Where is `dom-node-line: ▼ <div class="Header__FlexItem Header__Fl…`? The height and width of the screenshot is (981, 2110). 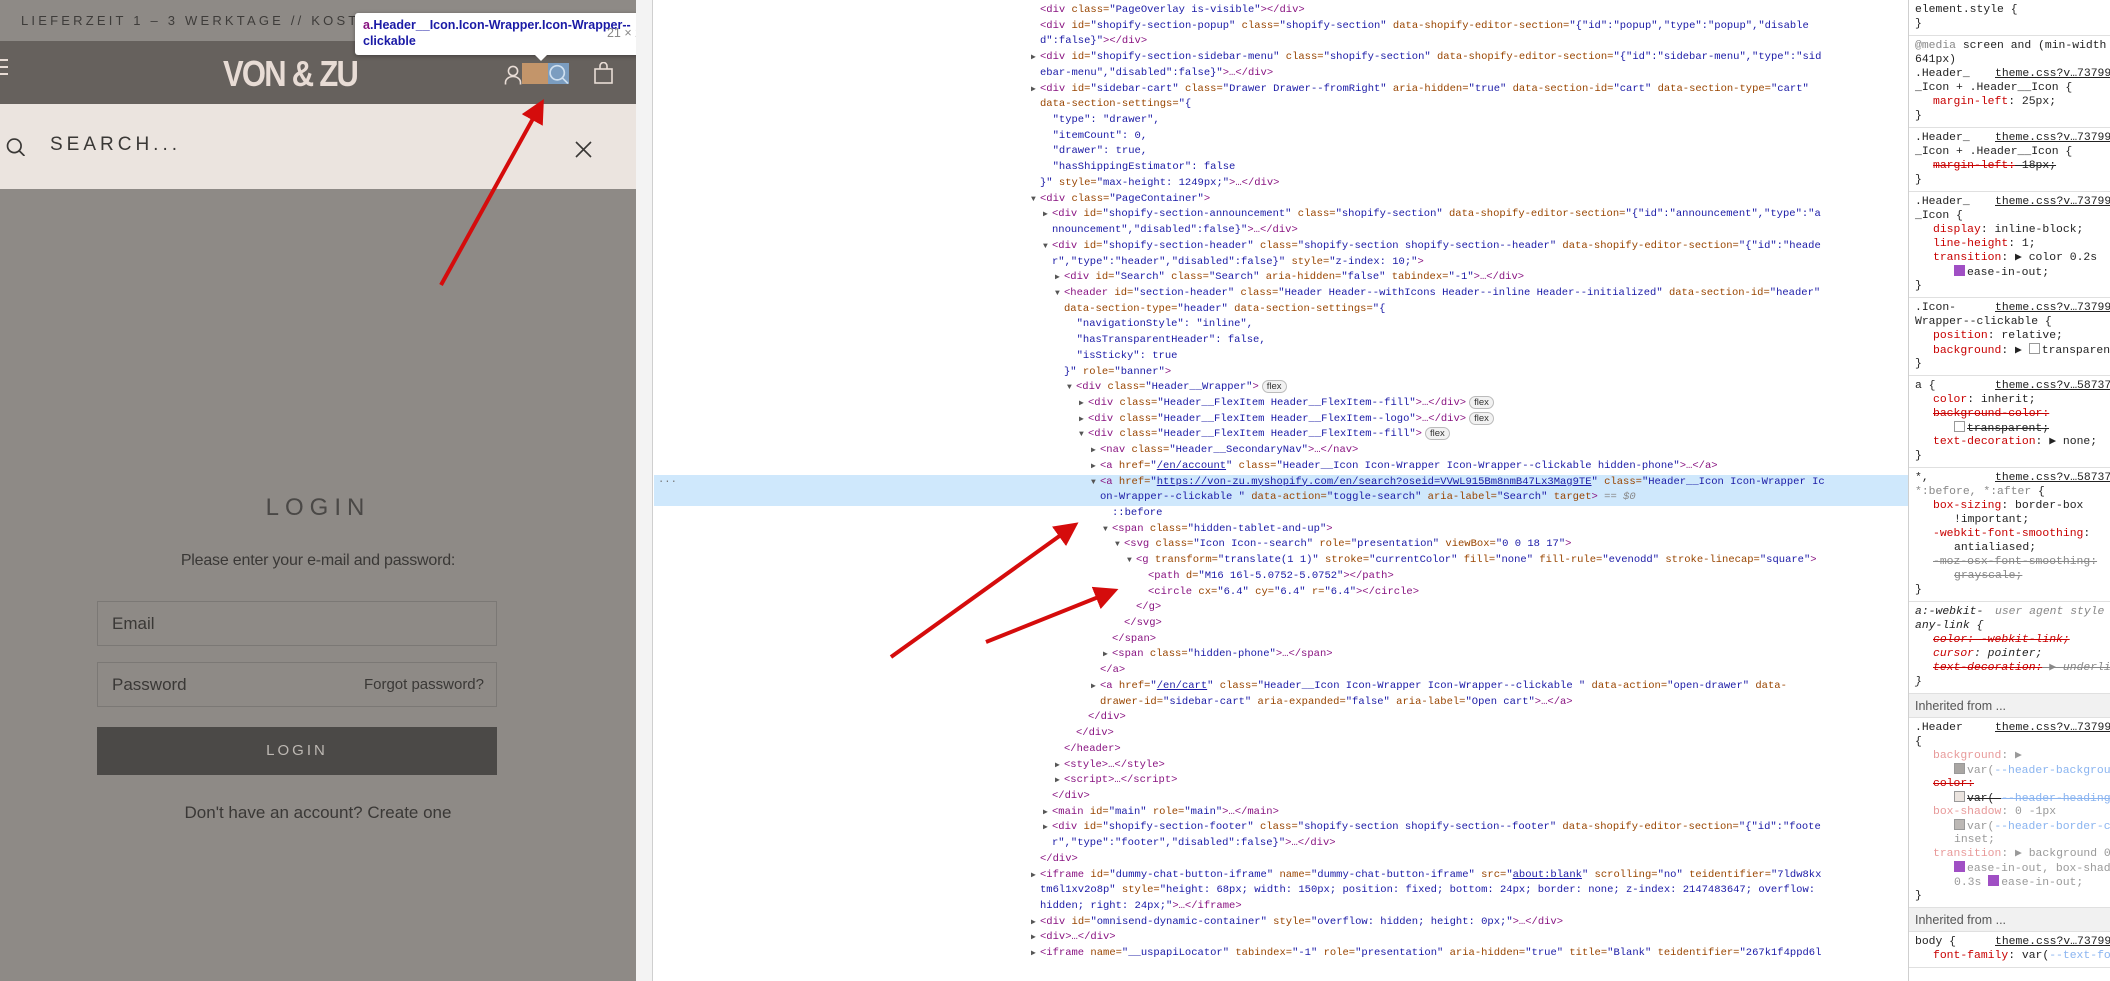
dom-node-line: ▼ <div class="Header__FlexItem Header__Fl… is located at coordinates (1281, 435).